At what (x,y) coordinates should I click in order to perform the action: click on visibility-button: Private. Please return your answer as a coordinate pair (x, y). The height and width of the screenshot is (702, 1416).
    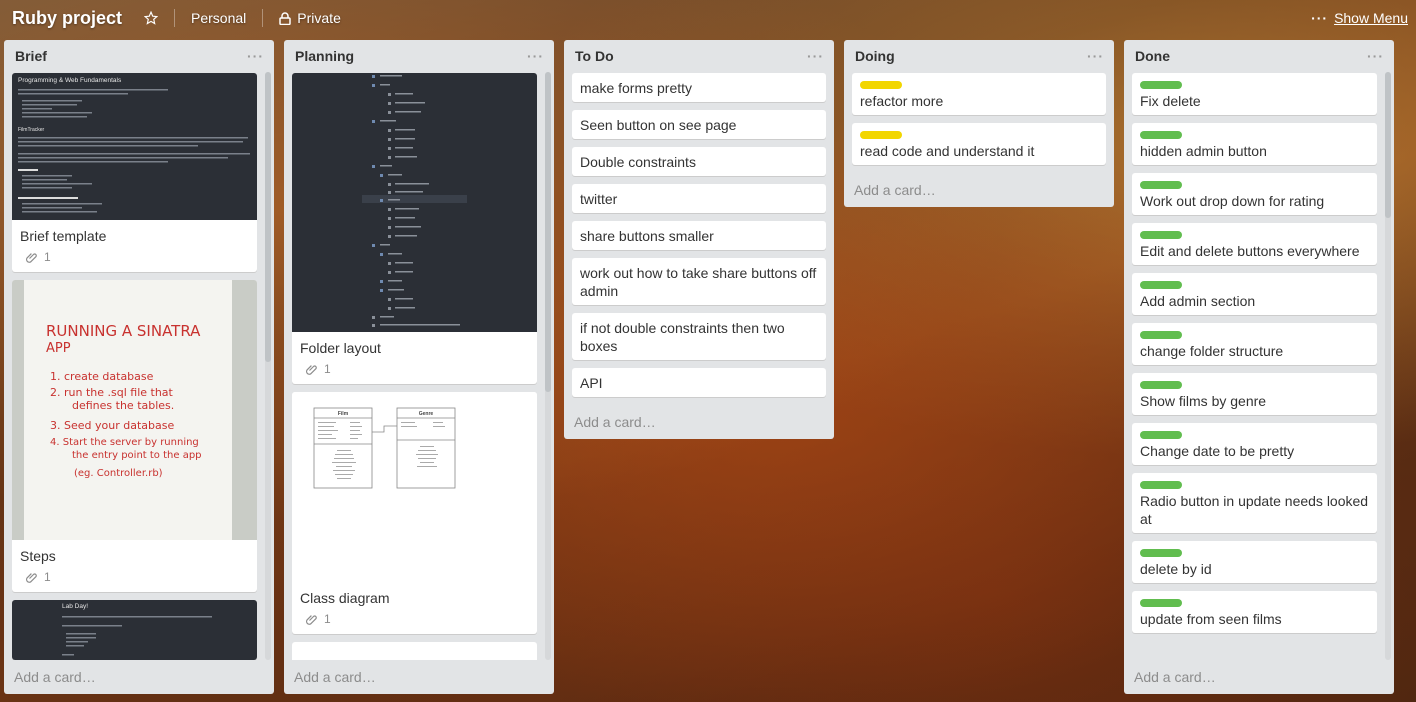
    Looking at the image, I should click on (310, 18).